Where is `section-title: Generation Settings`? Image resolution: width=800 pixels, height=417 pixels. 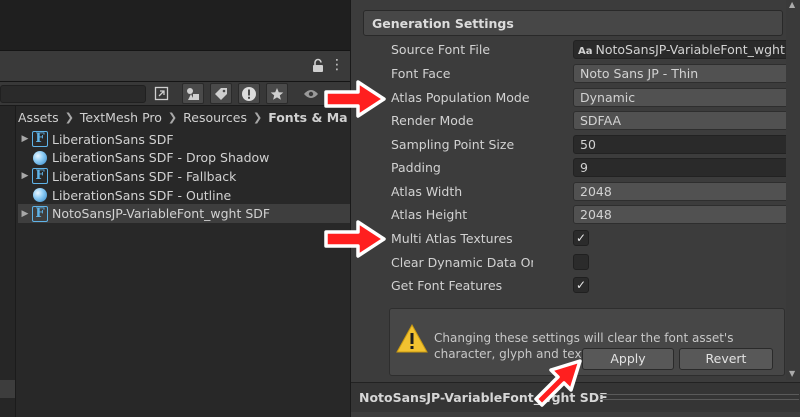 section-title: Generation Settings is located at coordinates (443, 23).